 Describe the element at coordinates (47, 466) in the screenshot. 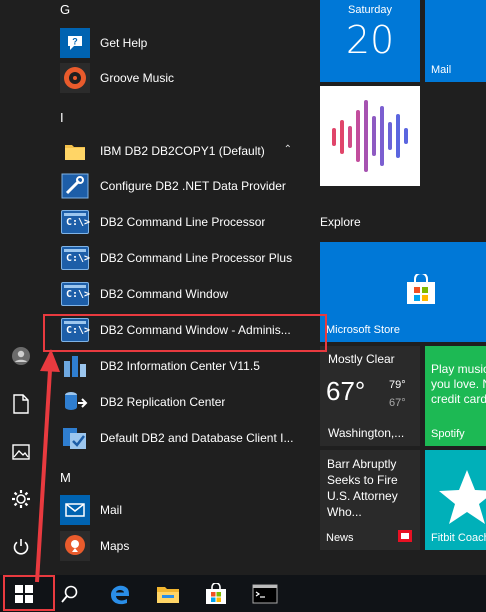

I see `red-arrow-annotation` at that location.